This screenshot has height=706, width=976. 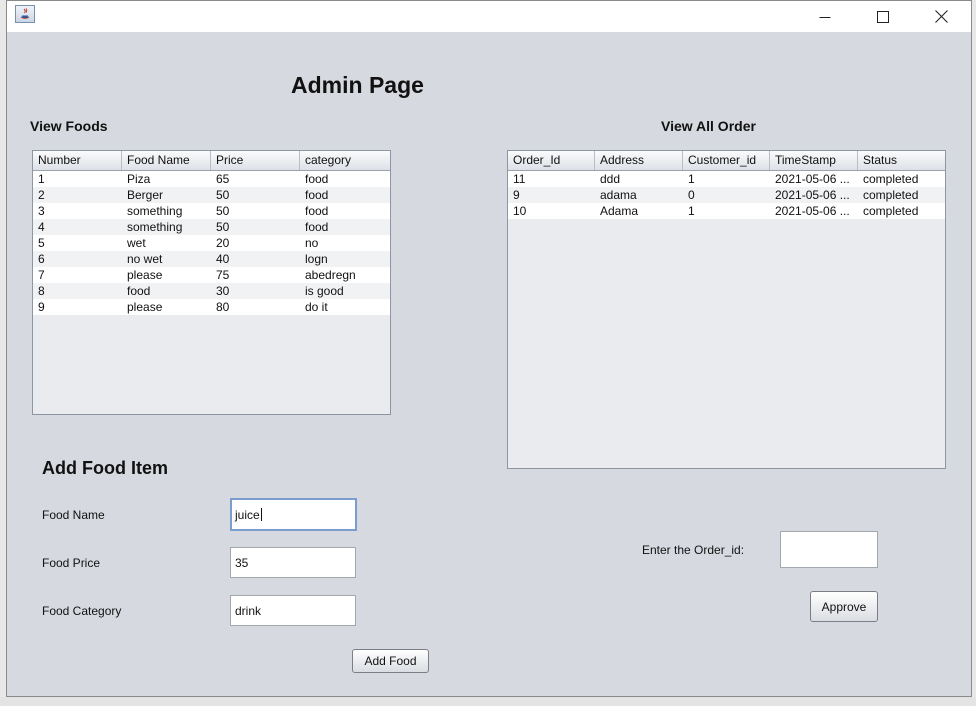 I want to click on order-id-input, so click(x=829, y=549).